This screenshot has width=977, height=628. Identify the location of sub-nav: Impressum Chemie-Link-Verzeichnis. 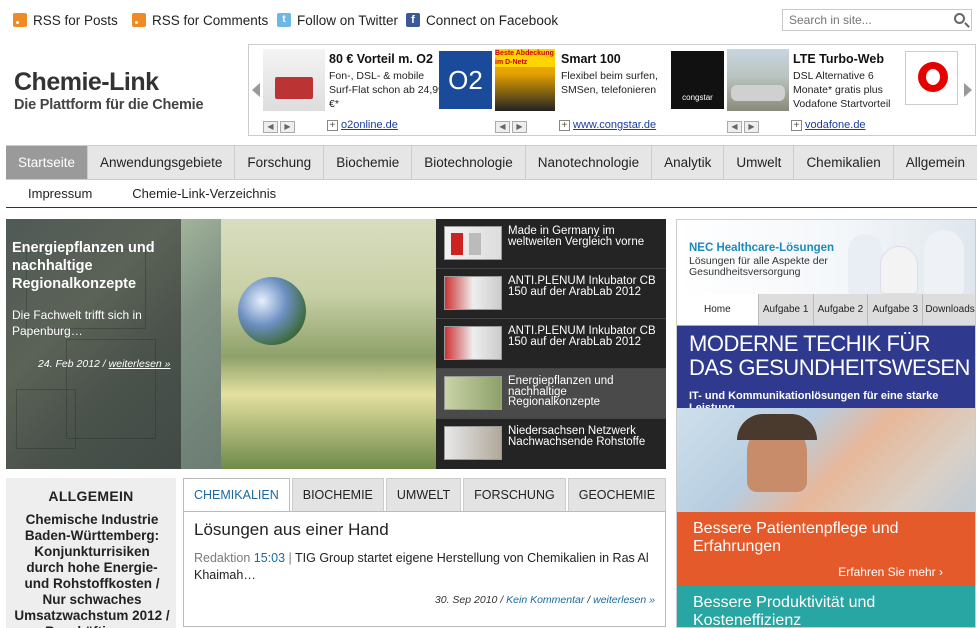
(491, 194).